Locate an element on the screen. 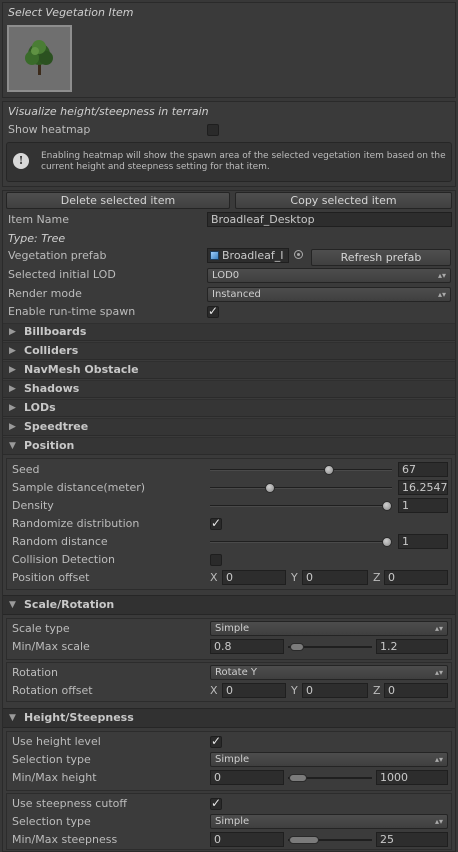 This screenshot has height=852, width=458. steepness-selection-type-dropdown: Simple ▴▾ is located at coordinates (329, 821).